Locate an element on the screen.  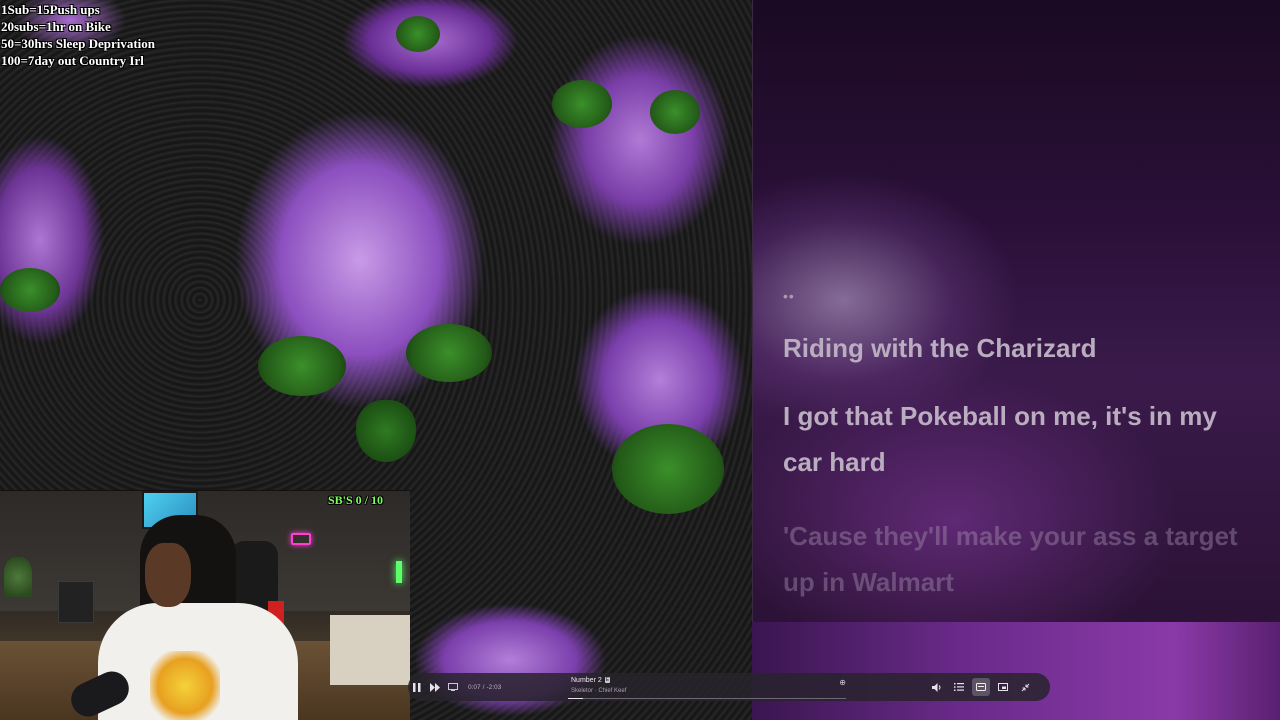
cam-plant is located at coordinates (18, 577).